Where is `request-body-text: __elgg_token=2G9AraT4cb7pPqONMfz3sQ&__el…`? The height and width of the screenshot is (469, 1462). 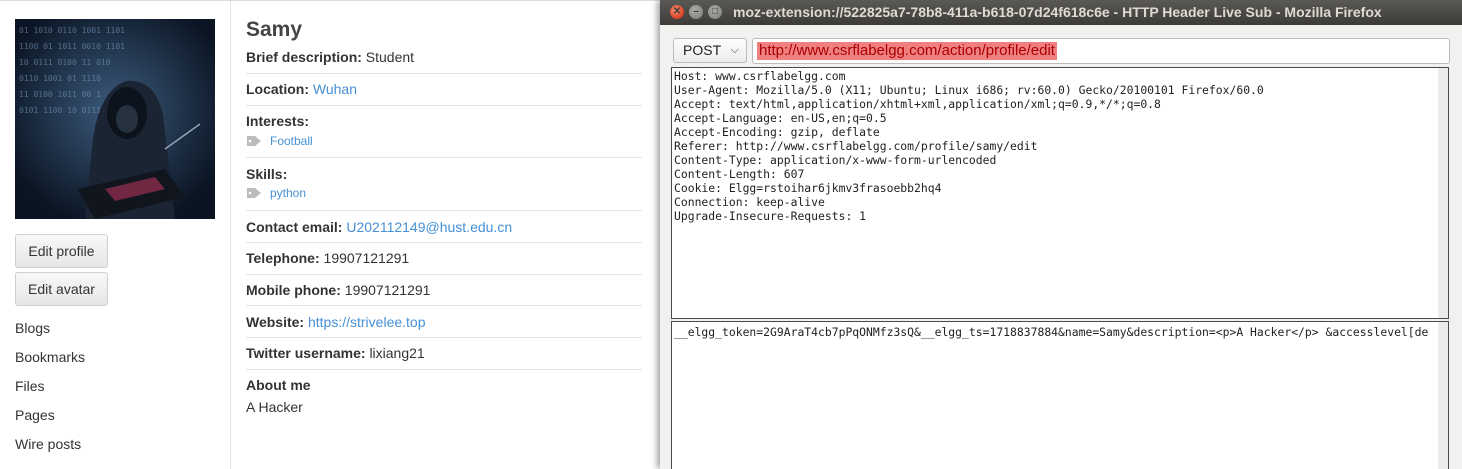 request-body-text: __elgg_token=2G9AraT4cb7pPqONMfz3sQ&__el… is located at coordinates (1051, 332).